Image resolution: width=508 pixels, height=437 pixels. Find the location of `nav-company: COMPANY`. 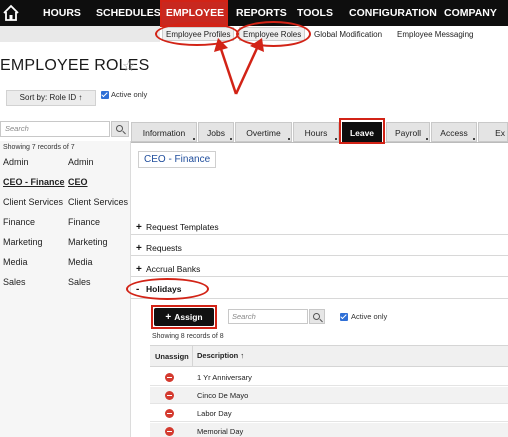

nav-company: COMPANY is located at coordinates (470, 13).